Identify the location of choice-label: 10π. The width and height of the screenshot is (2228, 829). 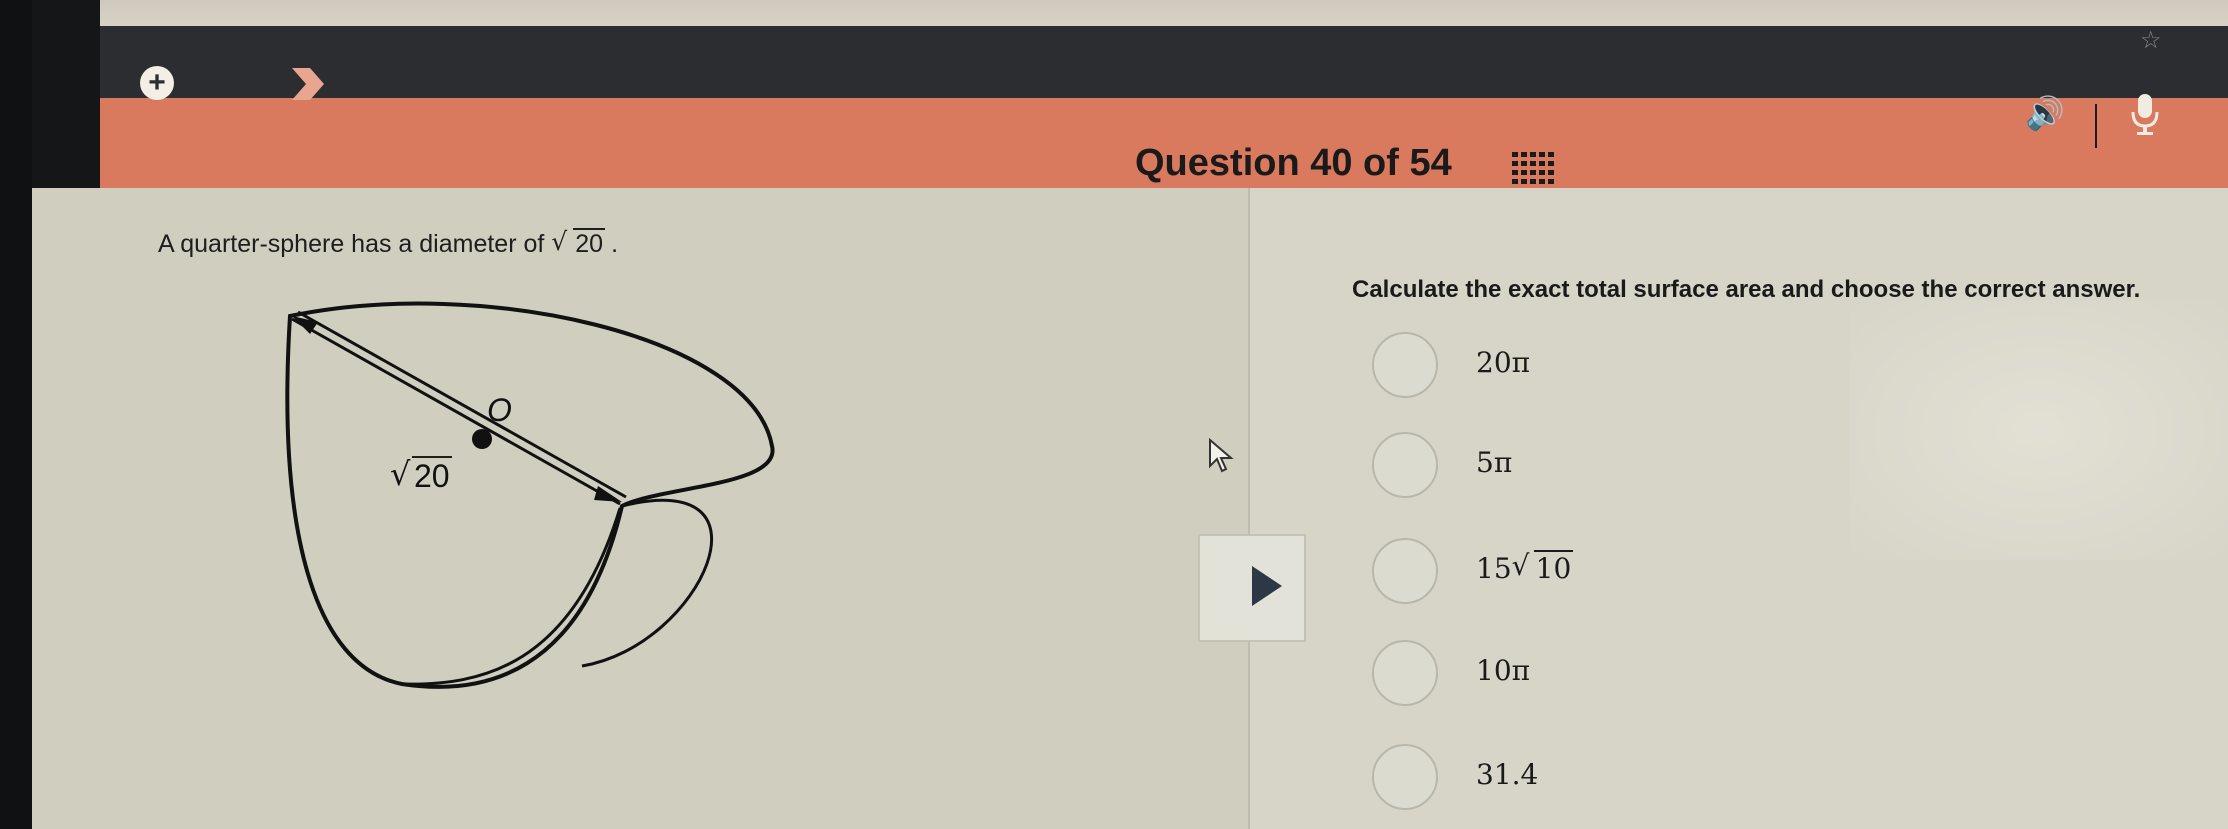
(1503, 670).